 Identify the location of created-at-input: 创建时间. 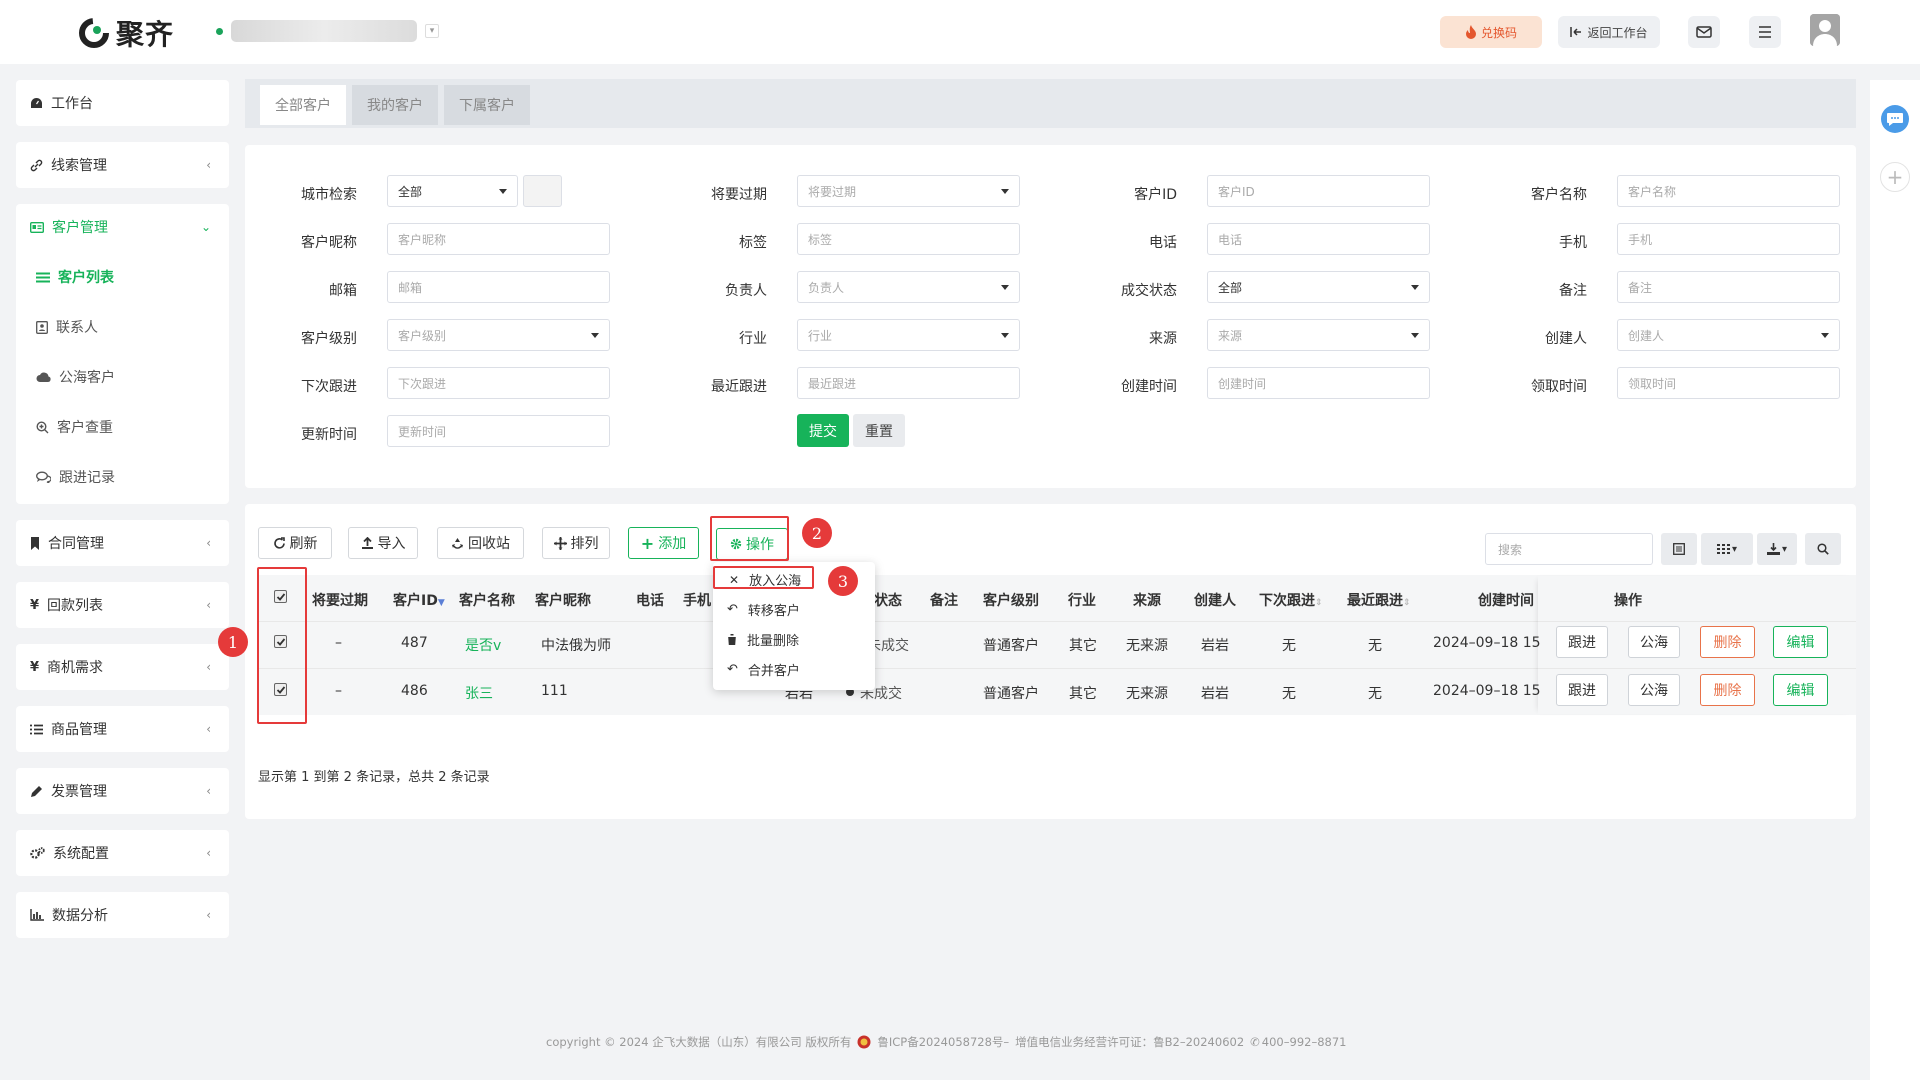
(1318, 383).